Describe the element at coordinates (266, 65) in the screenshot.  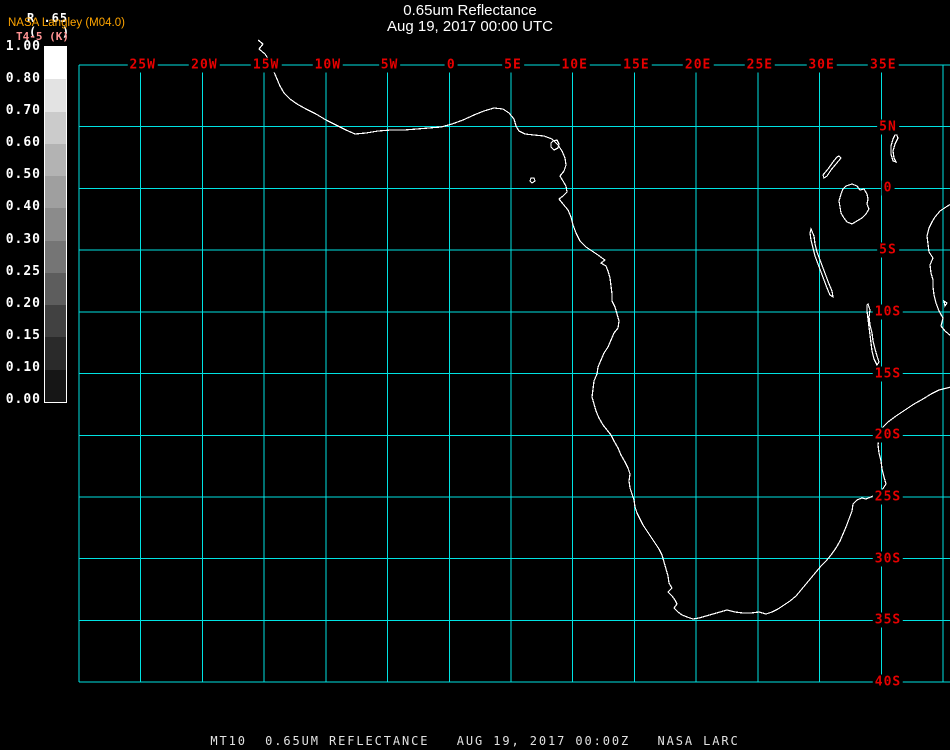
I see `lon-tick-label-15W: 15W` at that location.